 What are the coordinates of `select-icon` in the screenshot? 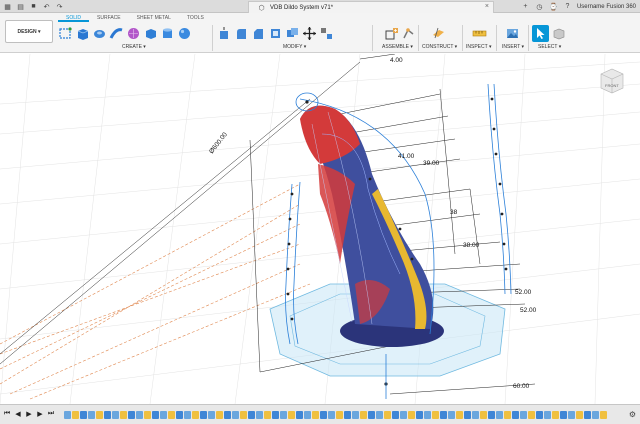 It's located at (540, 33).